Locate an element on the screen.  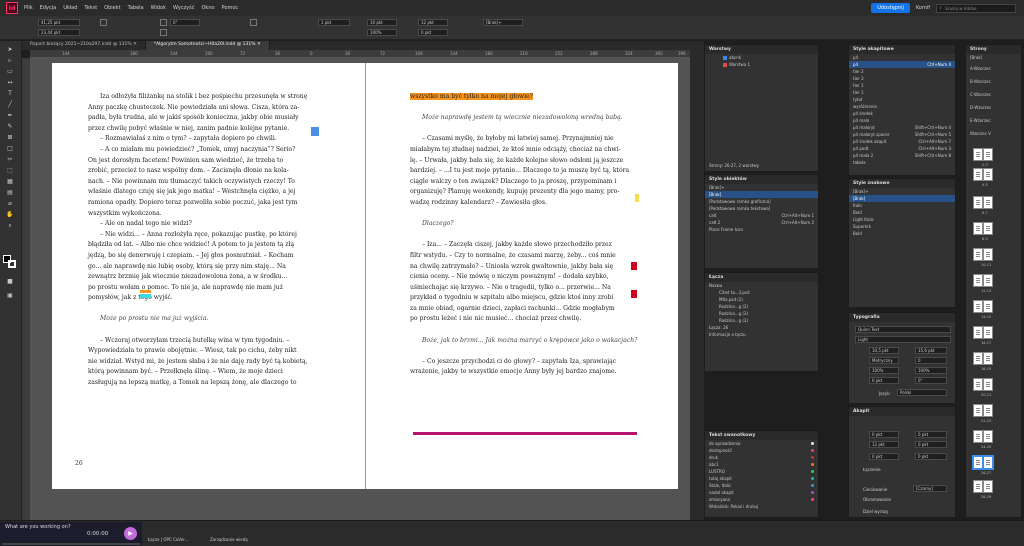
rectangle-tool-icon: □ is located at coordinates (10, 148).